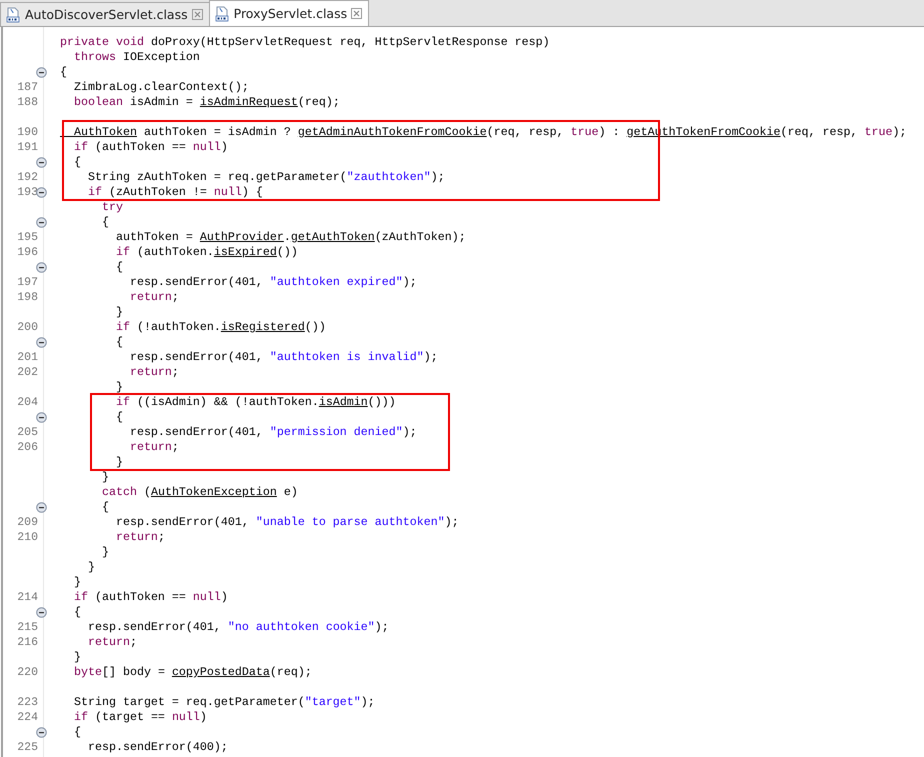 This screenshot has height=757, width=924. What do you see at coordinates (192, 672) in the screenshot?
I see `code-line: byte[] body = copyPostedData(req);` at bounding box center [192, 672].